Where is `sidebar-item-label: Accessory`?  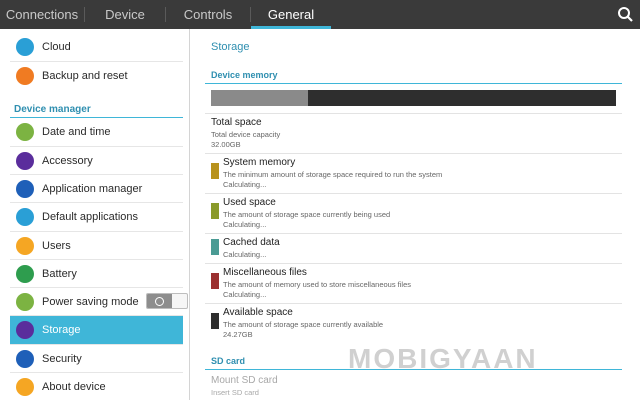
sidebar-item-label: Accessory is located at coordinates (67, 161).